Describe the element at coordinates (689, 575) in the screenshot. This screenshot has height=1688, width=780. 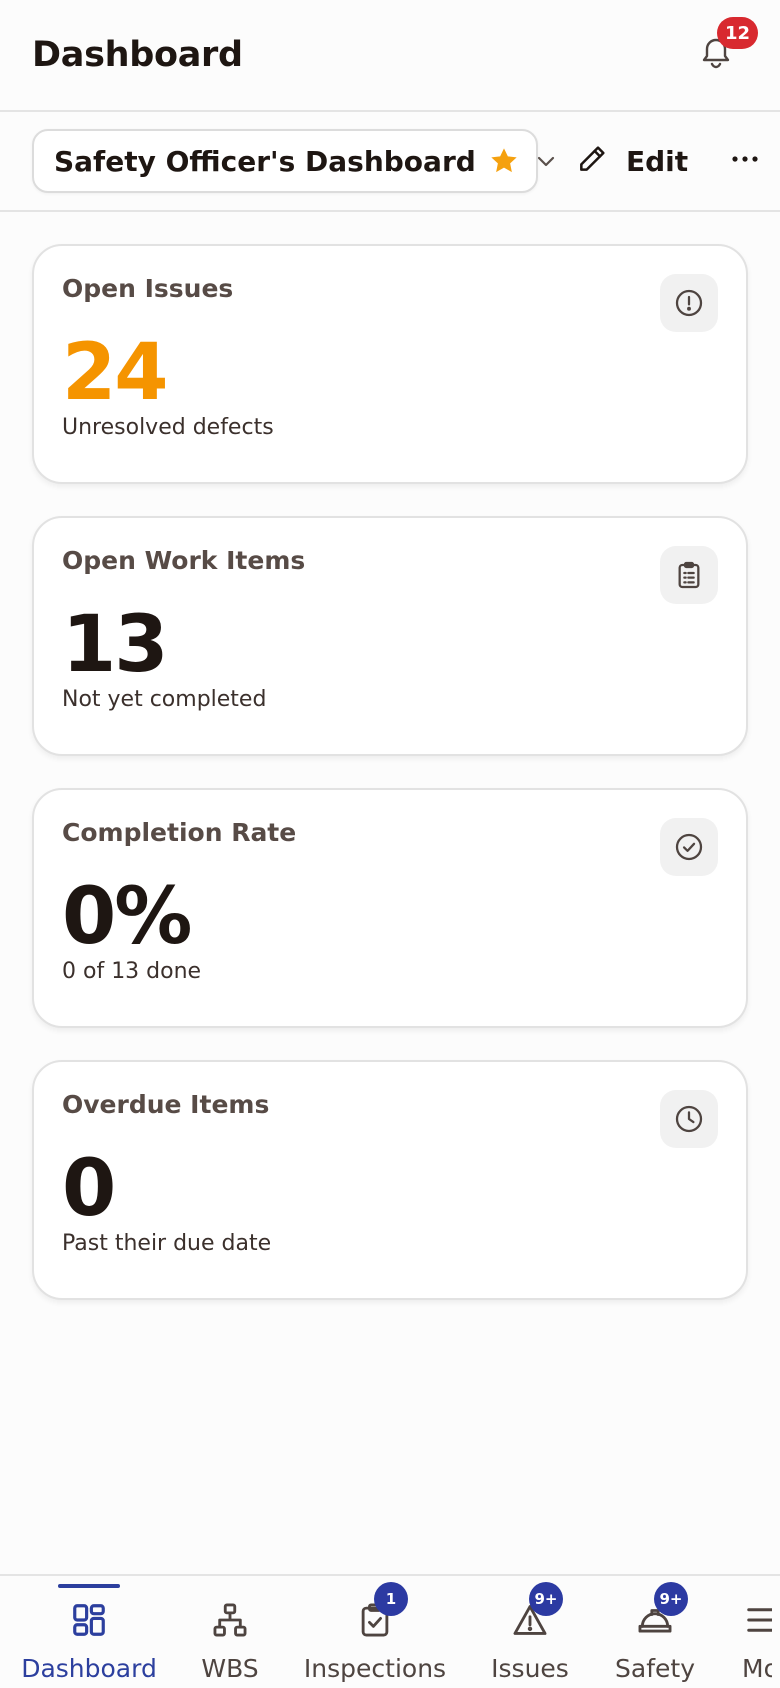
I see `clipboard-list-icon` at that location.